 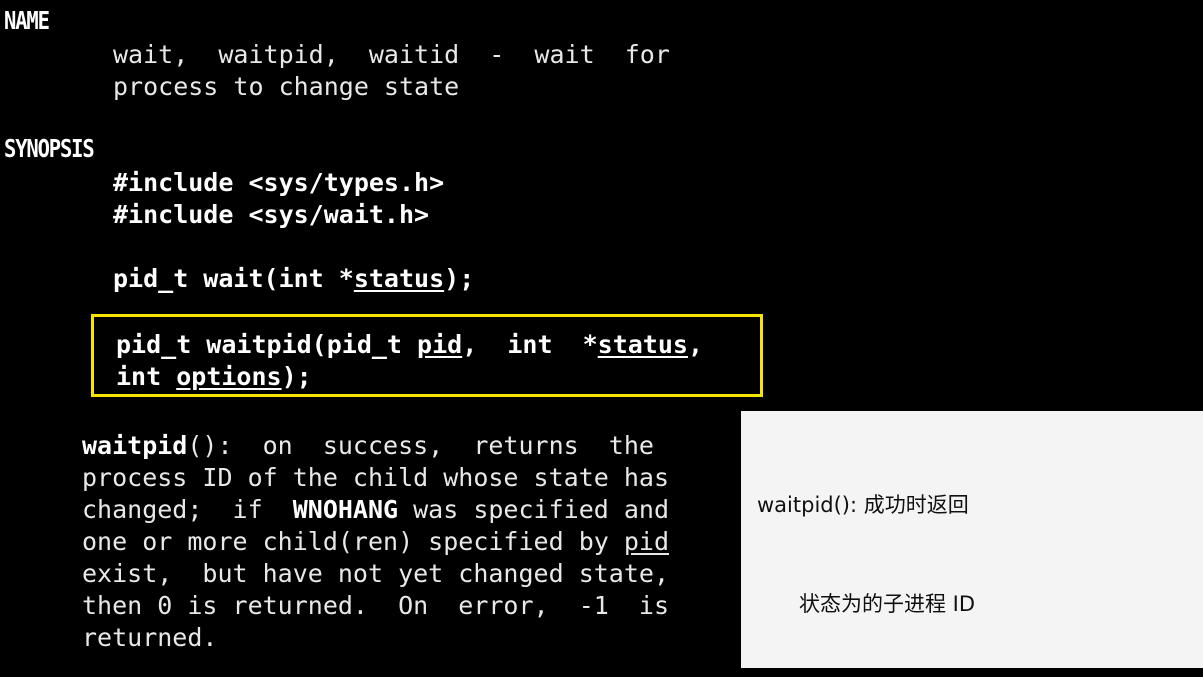 I want to click on description-line-1: waitpid(): on success, returns the, so click(x=375, y=446).